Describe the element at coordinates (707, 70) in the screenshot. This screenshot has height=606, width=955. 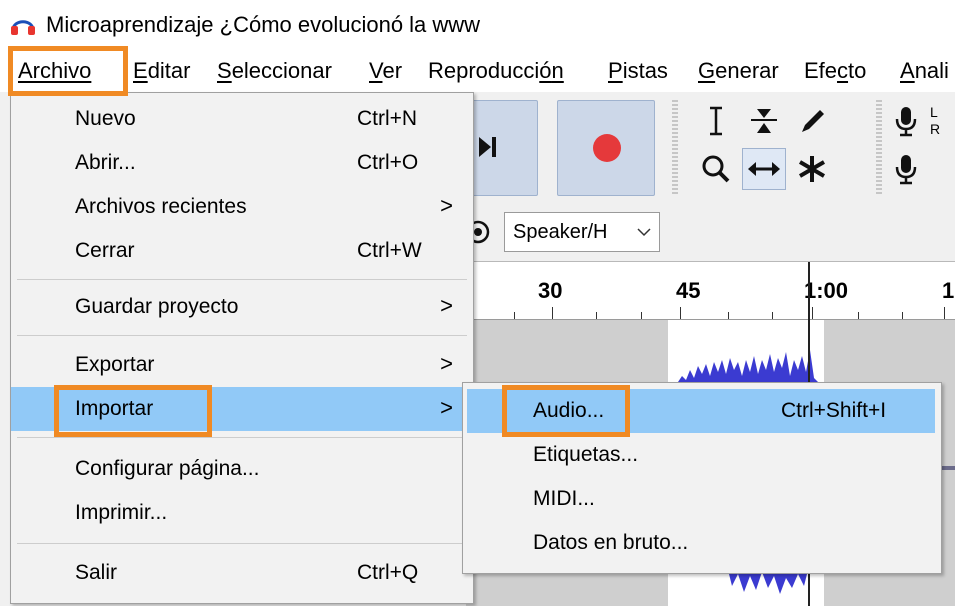
I see `menu-generar-mnemonic: G` at that location.